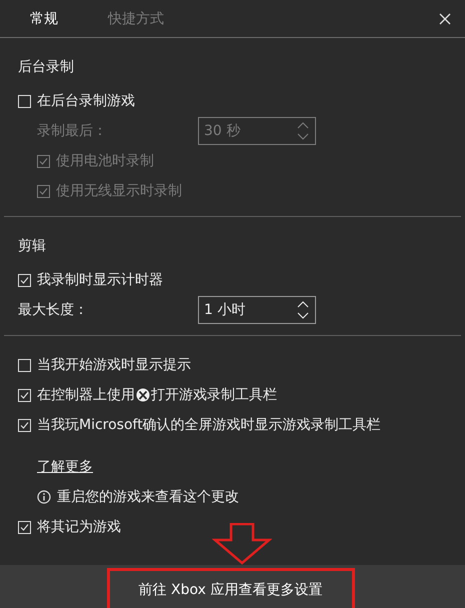  I want to click on learn-more-link: 了解更多, so click(65, 467).